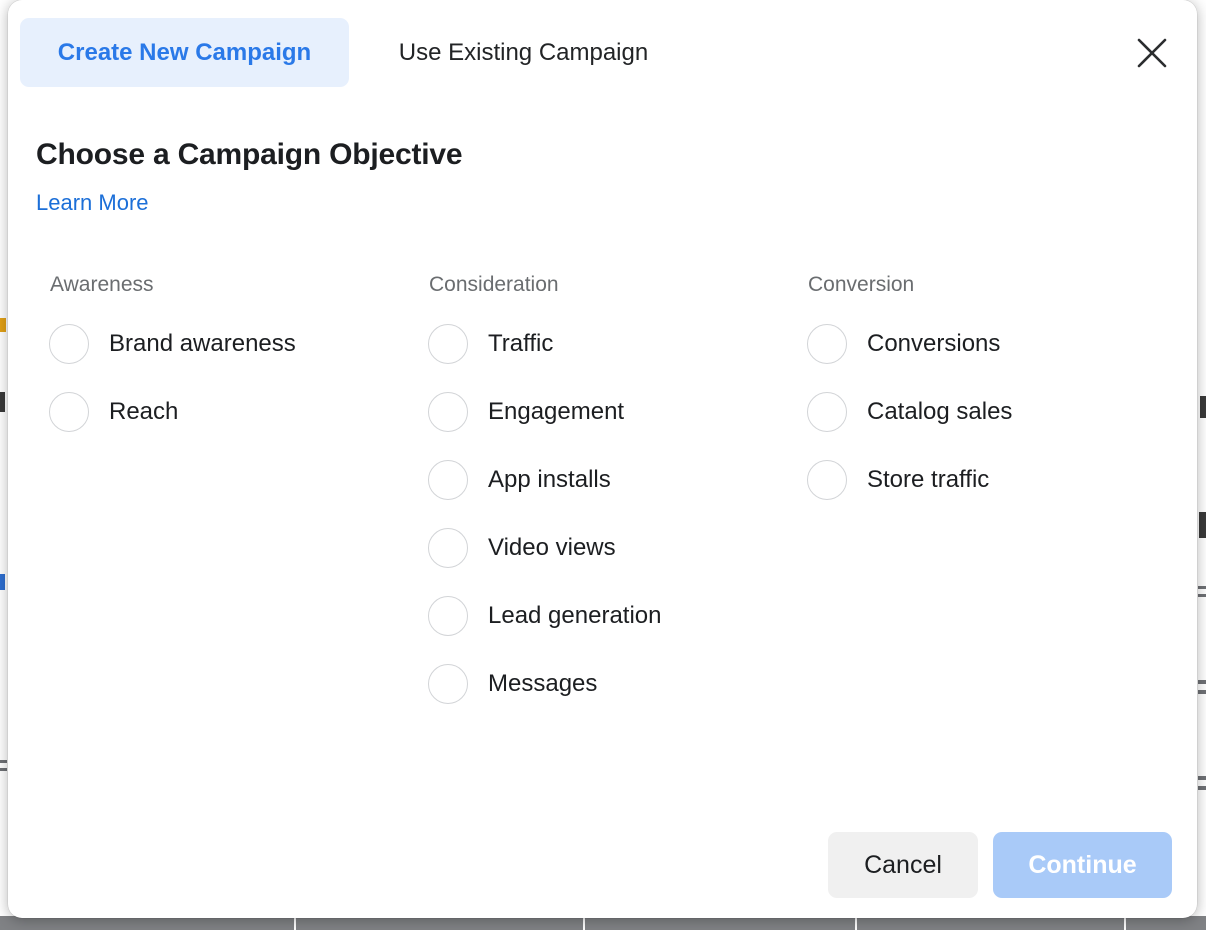 Image resolution: width=1206 pixels, height=930 pixels. Describe the element at coordinates (934, 343) in the screenshot. I see `objective-option-label: Conversions` at that location.